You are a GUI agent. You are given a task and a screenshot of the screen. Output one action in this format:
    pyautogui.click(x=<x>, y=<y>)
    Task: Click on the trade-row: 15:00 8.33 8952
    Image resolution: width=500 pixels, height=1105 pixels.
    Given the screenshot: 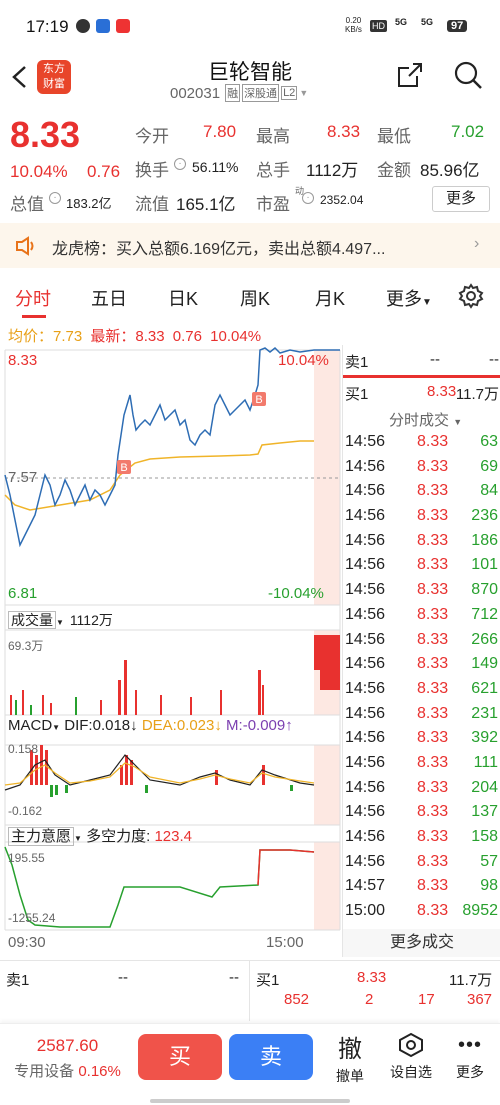 What is the action you would take?
    pyautogui.click(x=421, y=911)
    